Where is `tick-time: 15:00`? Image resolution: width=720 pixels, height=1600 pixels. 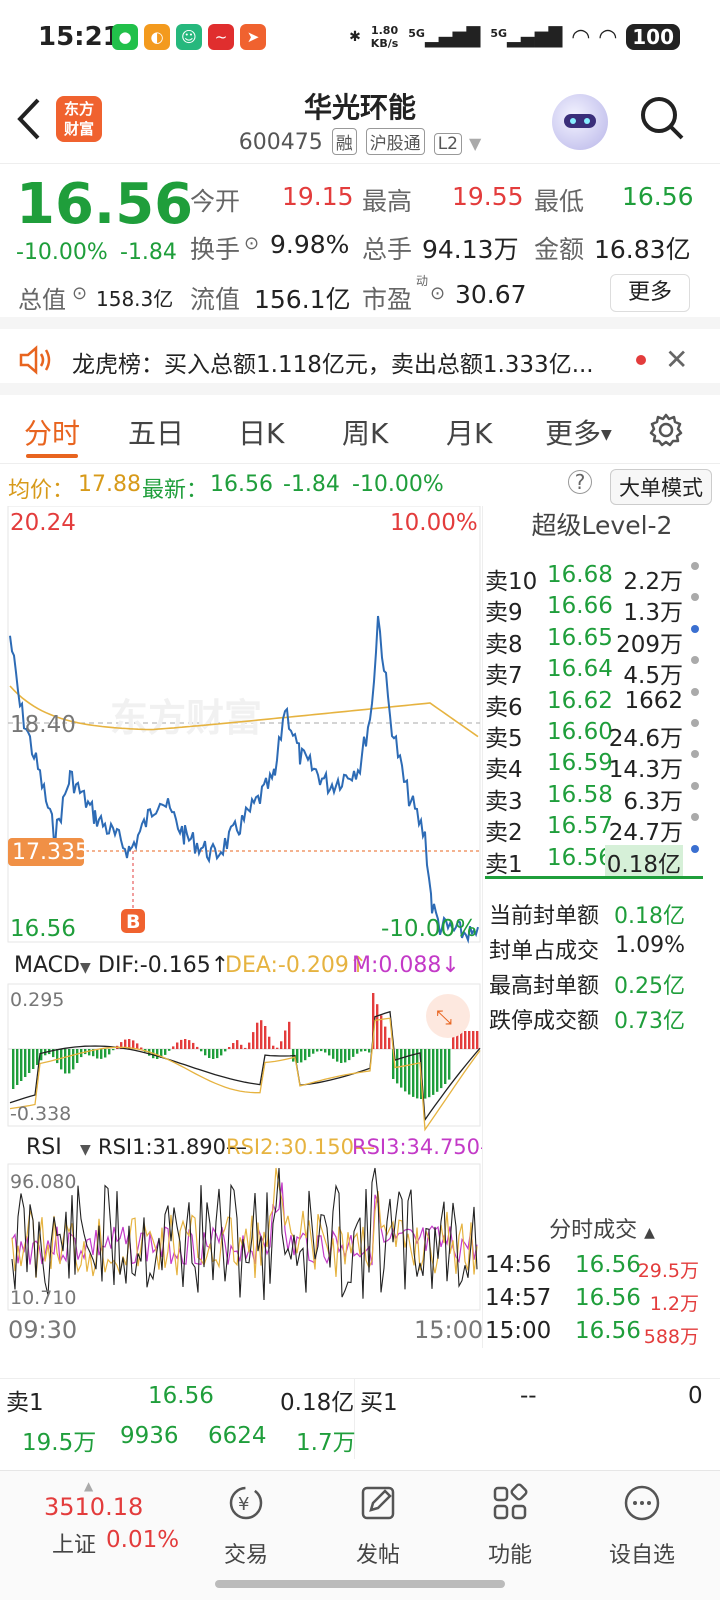
tick-time: 15:00 is located at coordinates (518, 1331).